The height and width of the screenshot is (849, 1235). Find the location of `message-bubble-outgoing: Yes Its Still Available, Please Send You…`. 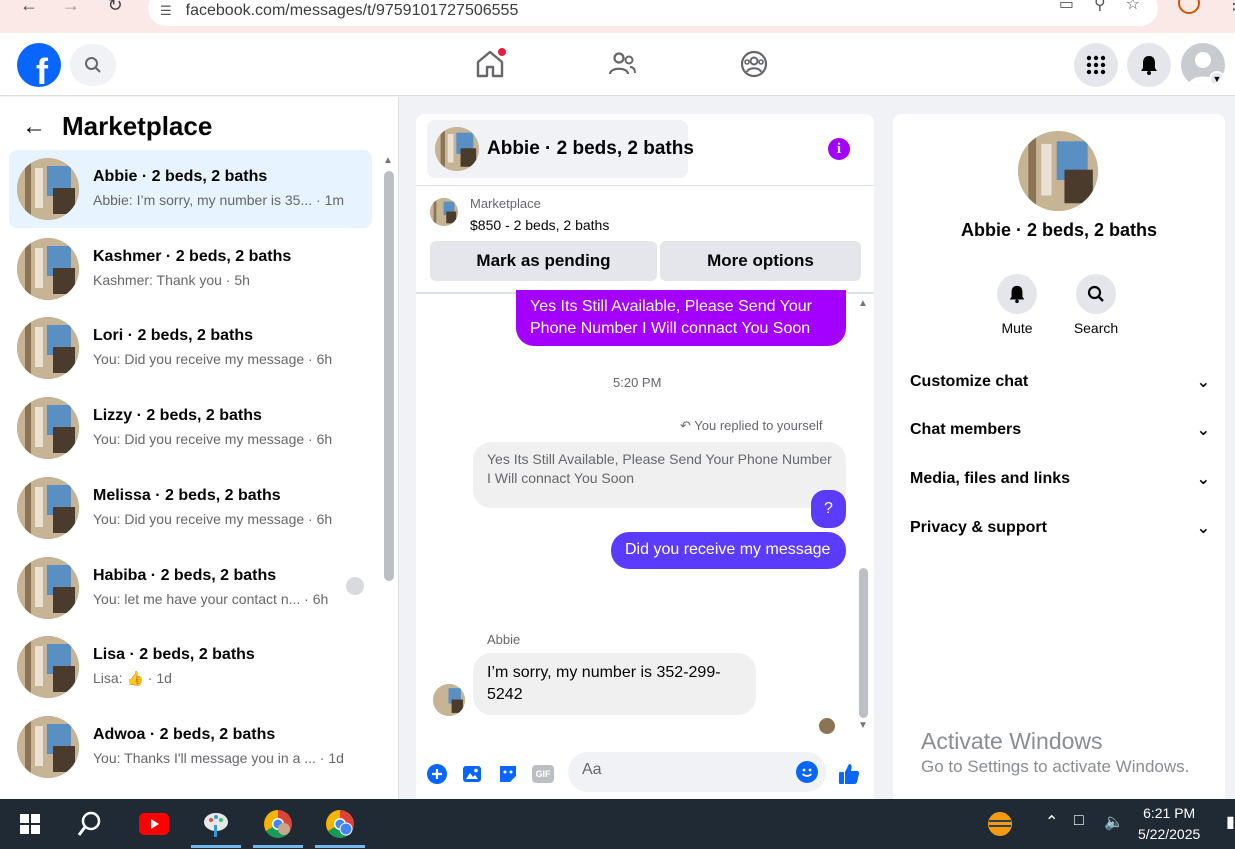

message-bubble-outgoing: Yes Its Still Available, Please Send You… is located at coordinates (681, 318).